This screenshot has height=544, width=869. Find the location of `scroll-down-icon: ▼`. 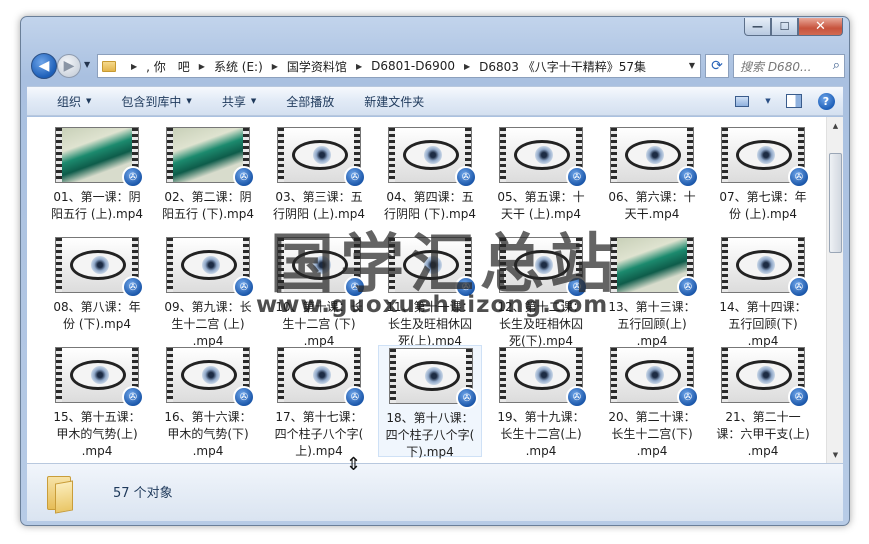

scroll-down-icon: ▼ is located at coordinates (835, 454).